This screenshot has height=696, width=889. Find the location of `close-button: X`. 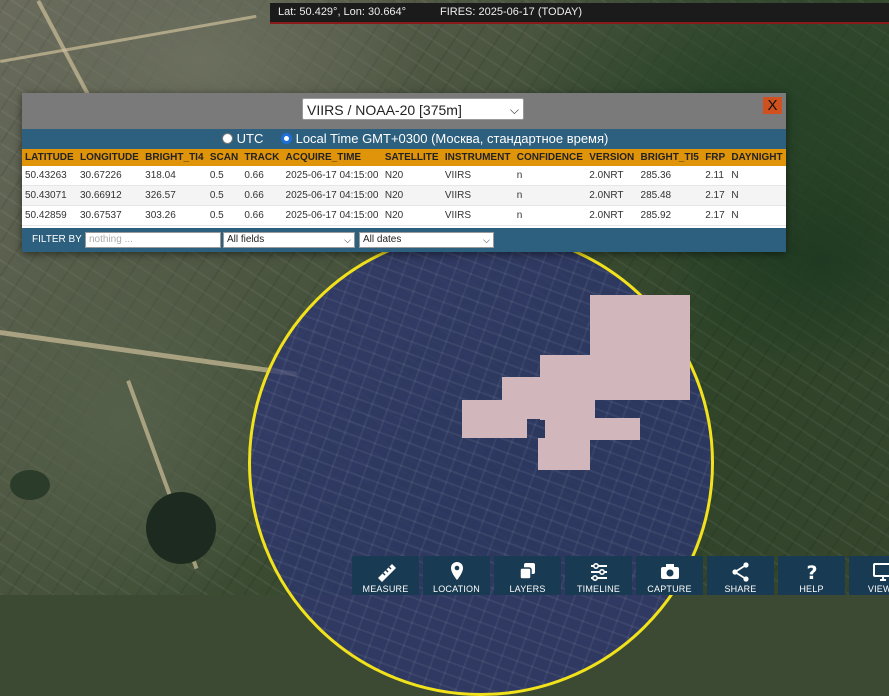

close-button: X is located at coordinates (772, 105).